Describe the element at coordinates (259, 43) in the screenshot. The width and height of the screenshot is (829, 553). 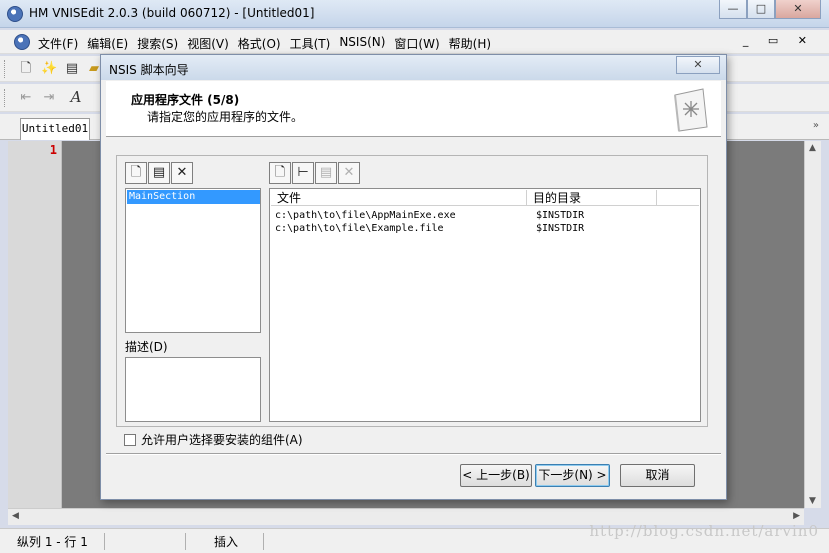
I see `menu-format: 格式(O)` at that location.